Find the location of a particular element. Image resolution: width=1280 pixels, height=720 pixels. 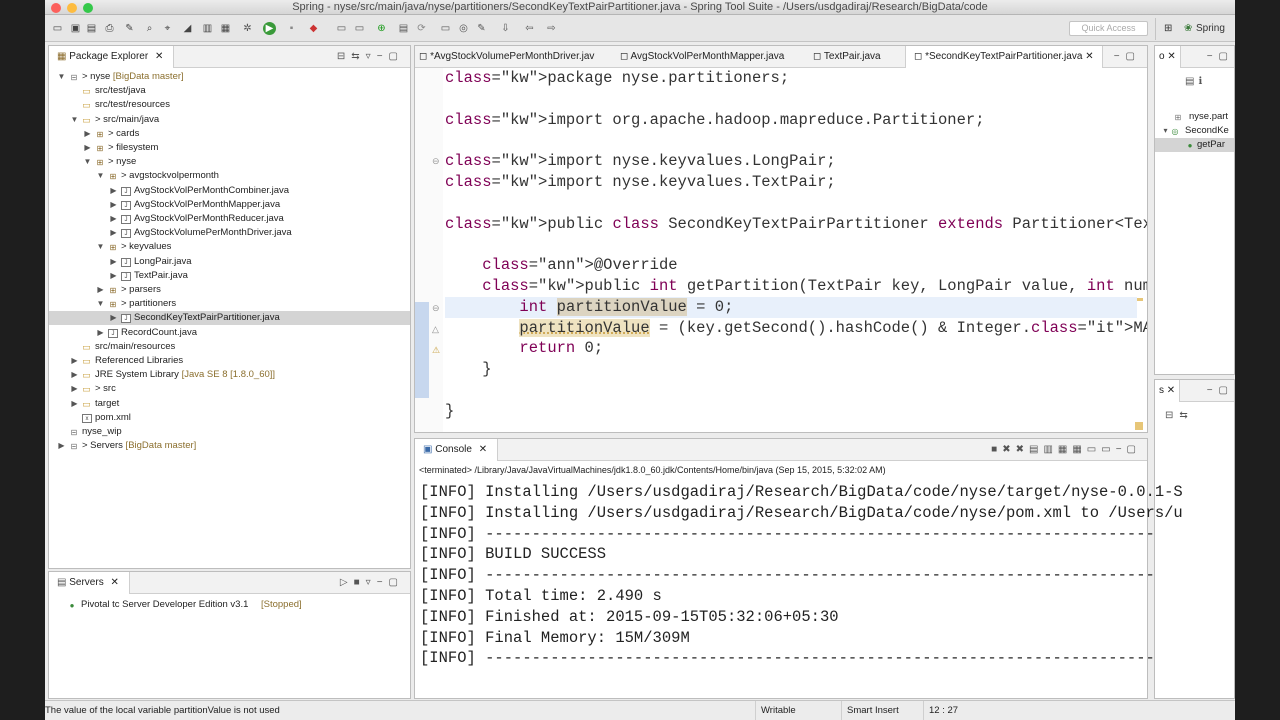

perspective-switcher: ⊞ ❀ Spring is located at coordinates (1195, 29).